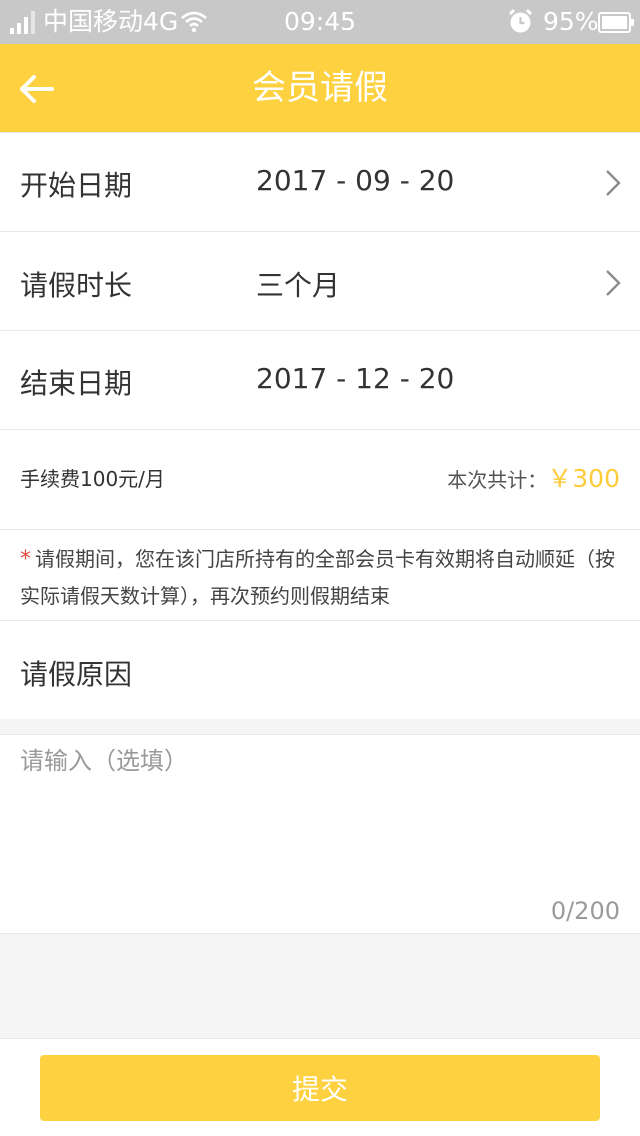  I want to click on reason-title-row: 请假原因, so click(320, 669).